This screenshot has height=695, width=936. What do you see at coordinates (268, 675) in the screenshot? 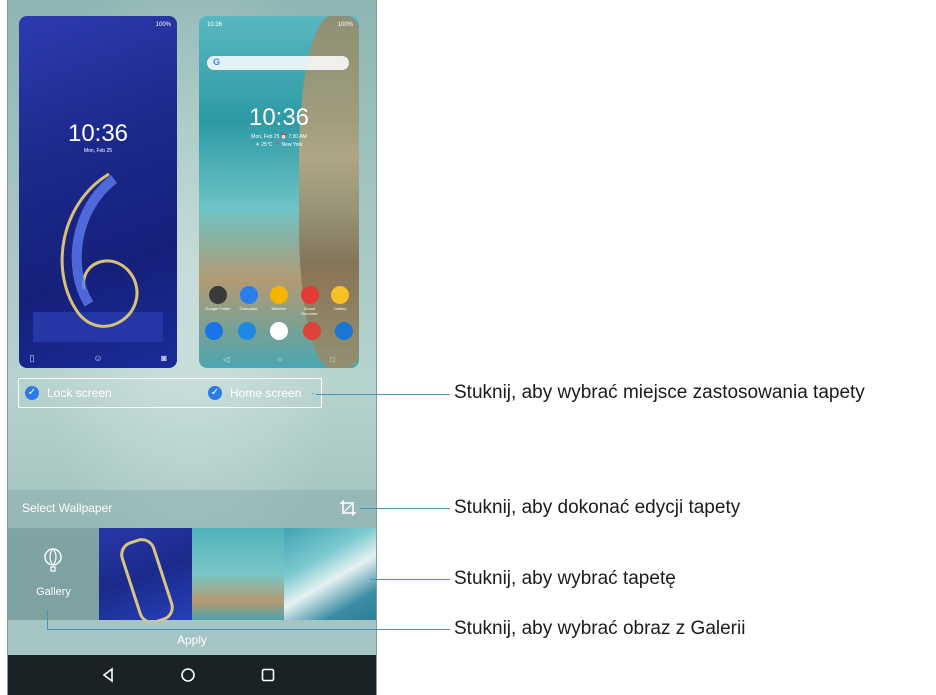
I see `recent-apps-icon` at bounding box center [268, 675].